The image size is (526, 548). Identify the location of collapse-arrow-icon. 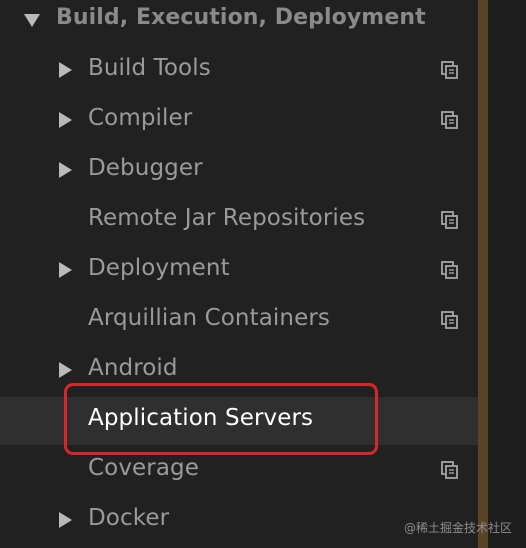
(32, 20).